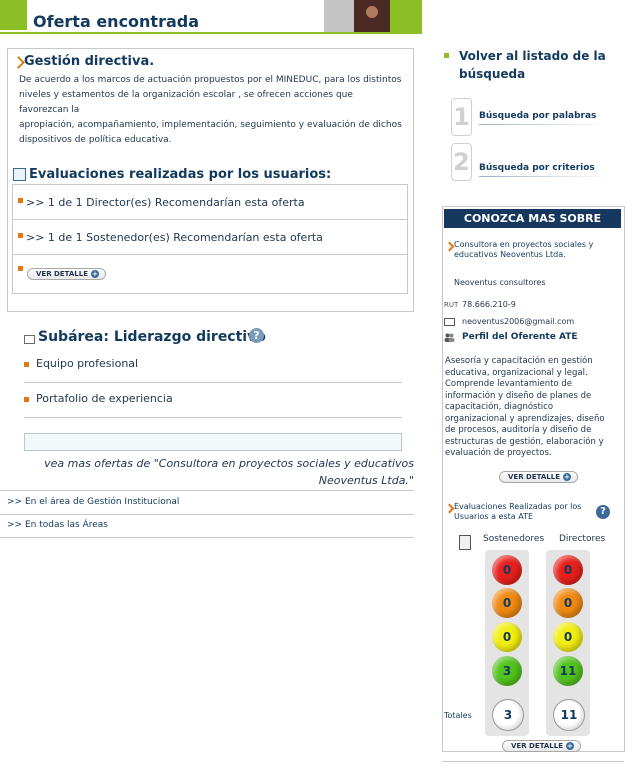 The image size is (636, 773). Describe the element at coordinates (449, 322) in the screenshot. I see `mail-icon` at that location.